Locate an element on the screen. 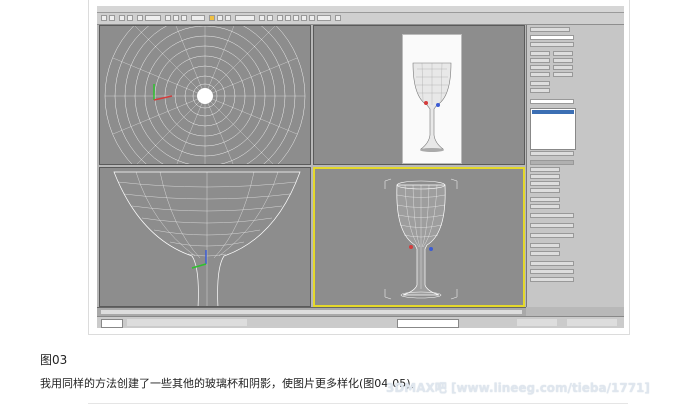 The image size is (699, 408). modifier-stack-header is located at coordinates (552, 101).